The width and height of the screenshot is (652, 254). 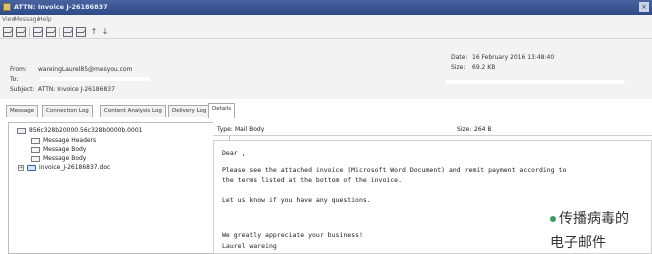 What do you see at coordinates (484, 67) in the screenshot?
I see `size-value: 69.2 KB` at bounding box center [484, 67].